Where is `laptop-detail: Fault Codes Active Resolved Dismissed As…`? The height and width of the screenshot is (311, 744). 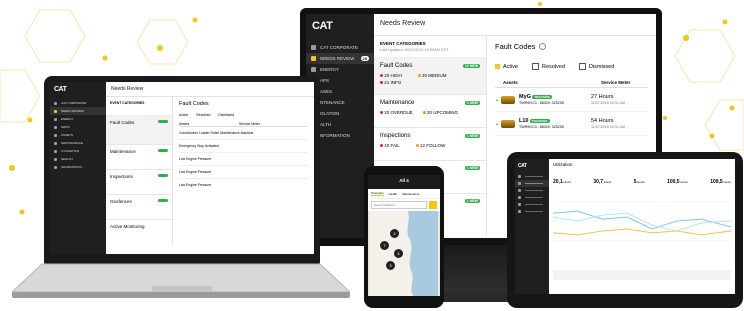
laptop-detail: Fault Codes Active Resolved Dismissed As… is located at coordinates (243, 170).